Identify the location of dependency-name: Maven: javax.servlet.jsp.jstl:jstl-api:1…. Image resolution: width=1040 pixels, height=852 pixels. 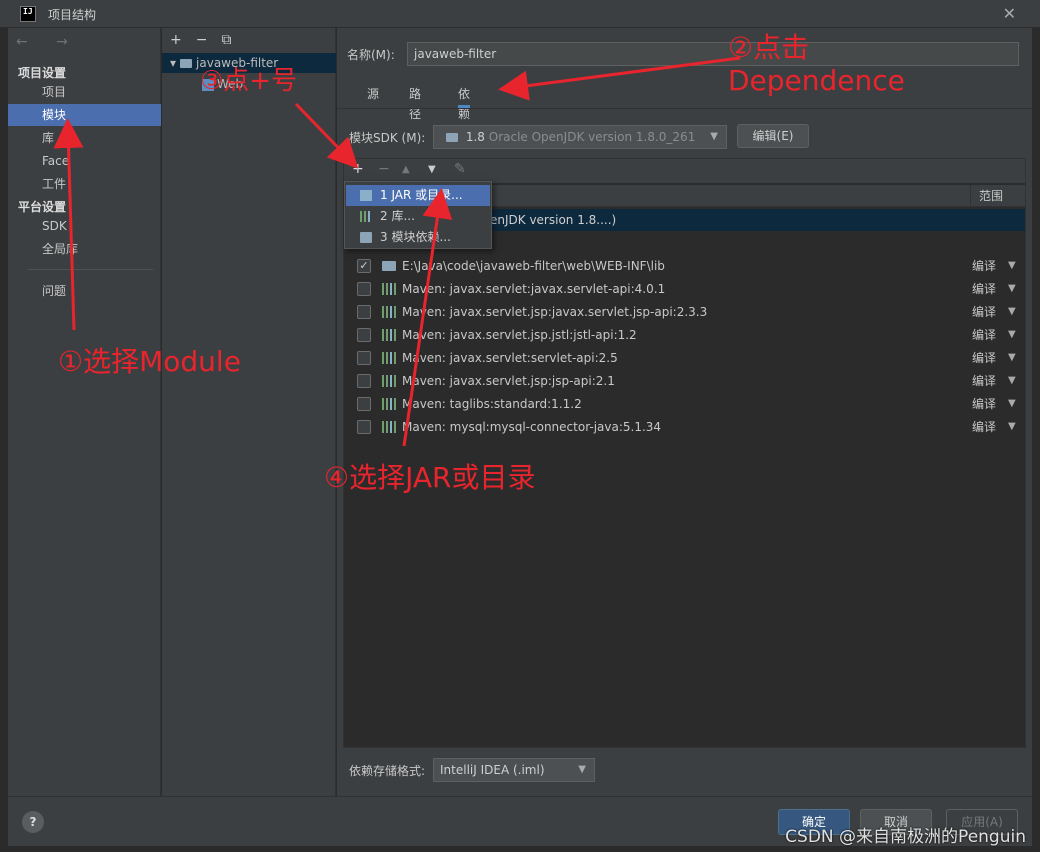
(519, 335).